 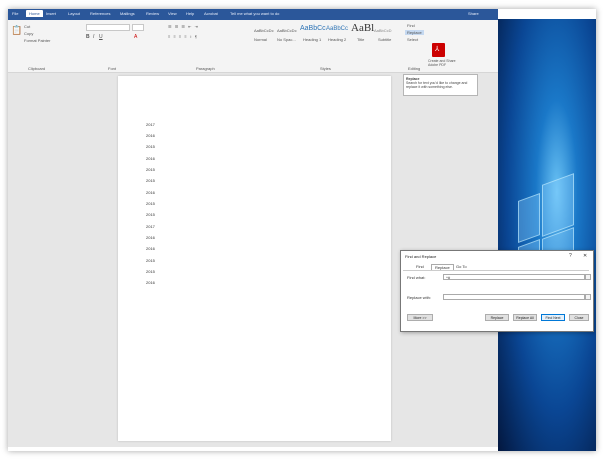 I want to click on style-name-normal: Normal, so click(x=260, y=39).